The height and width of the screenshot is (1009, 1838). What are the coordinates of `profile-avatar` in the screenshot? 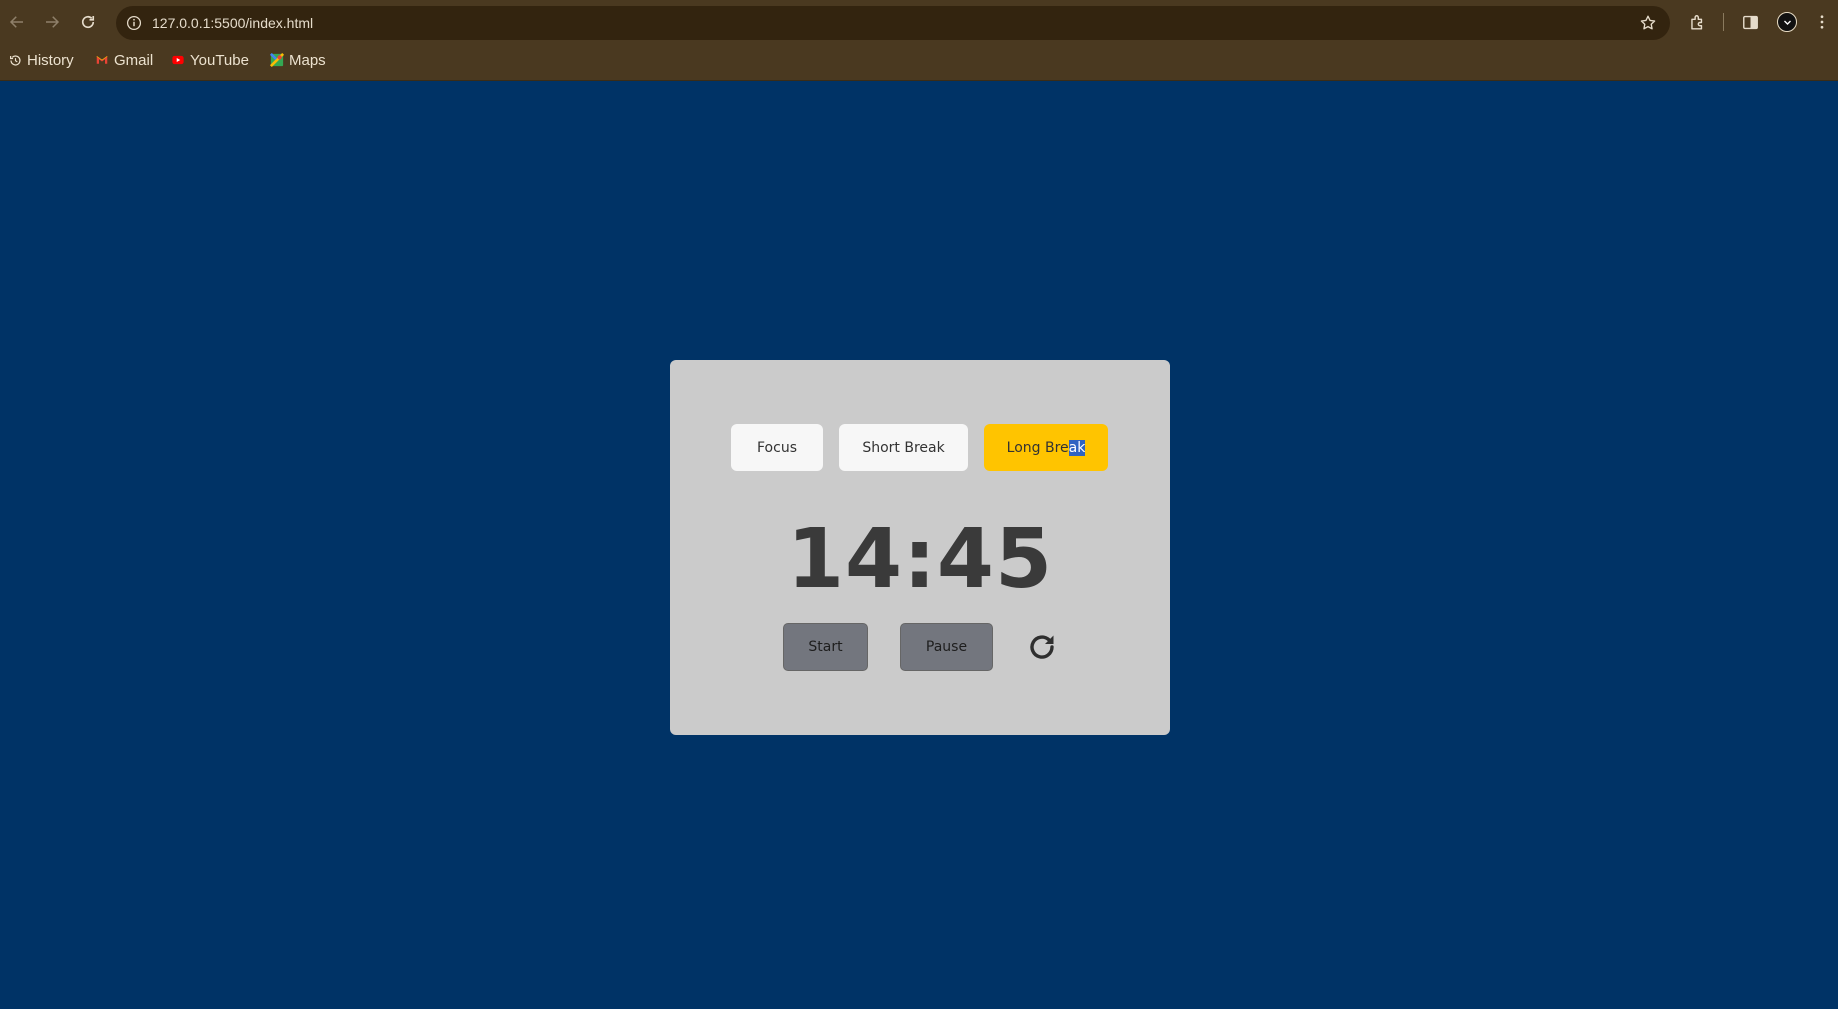 It's located at (1787, 22).